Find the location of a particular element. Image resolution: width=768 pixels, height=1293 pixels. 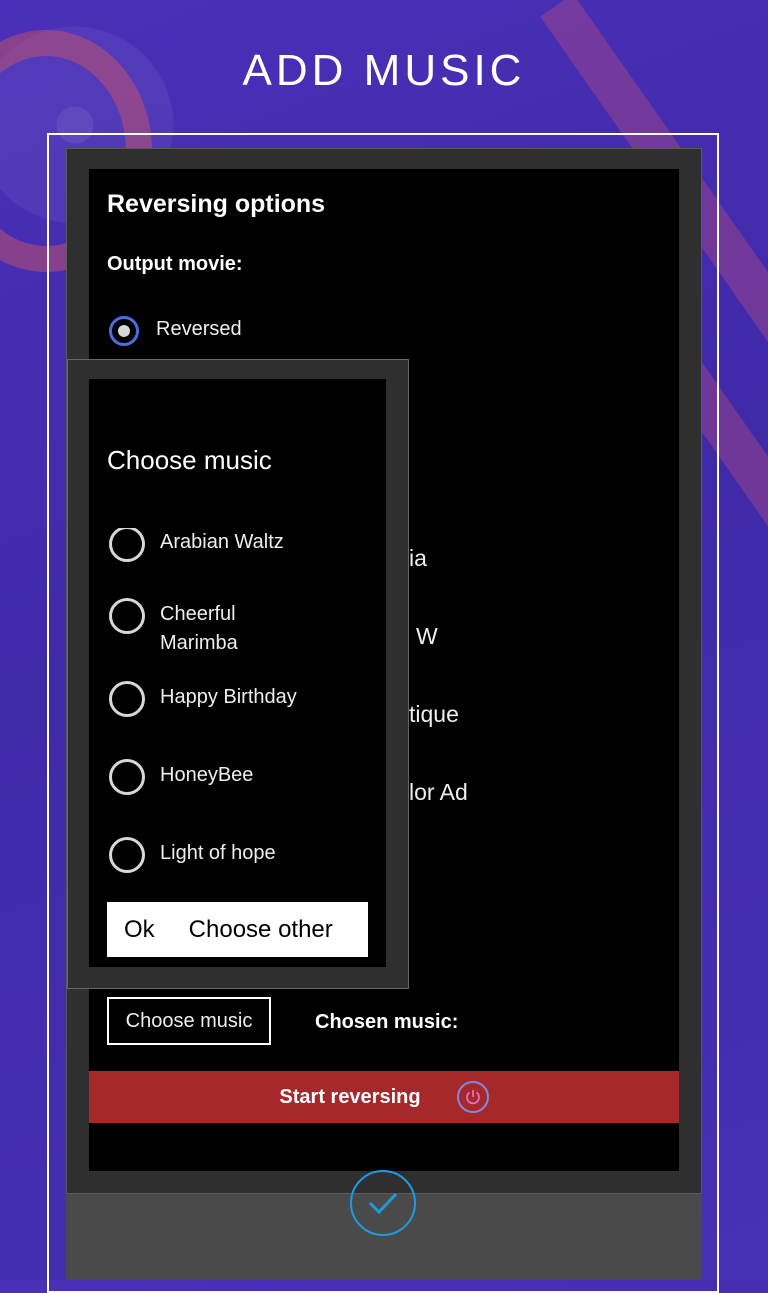

options-heading: Reversing options is located at coordinates (216, 204).